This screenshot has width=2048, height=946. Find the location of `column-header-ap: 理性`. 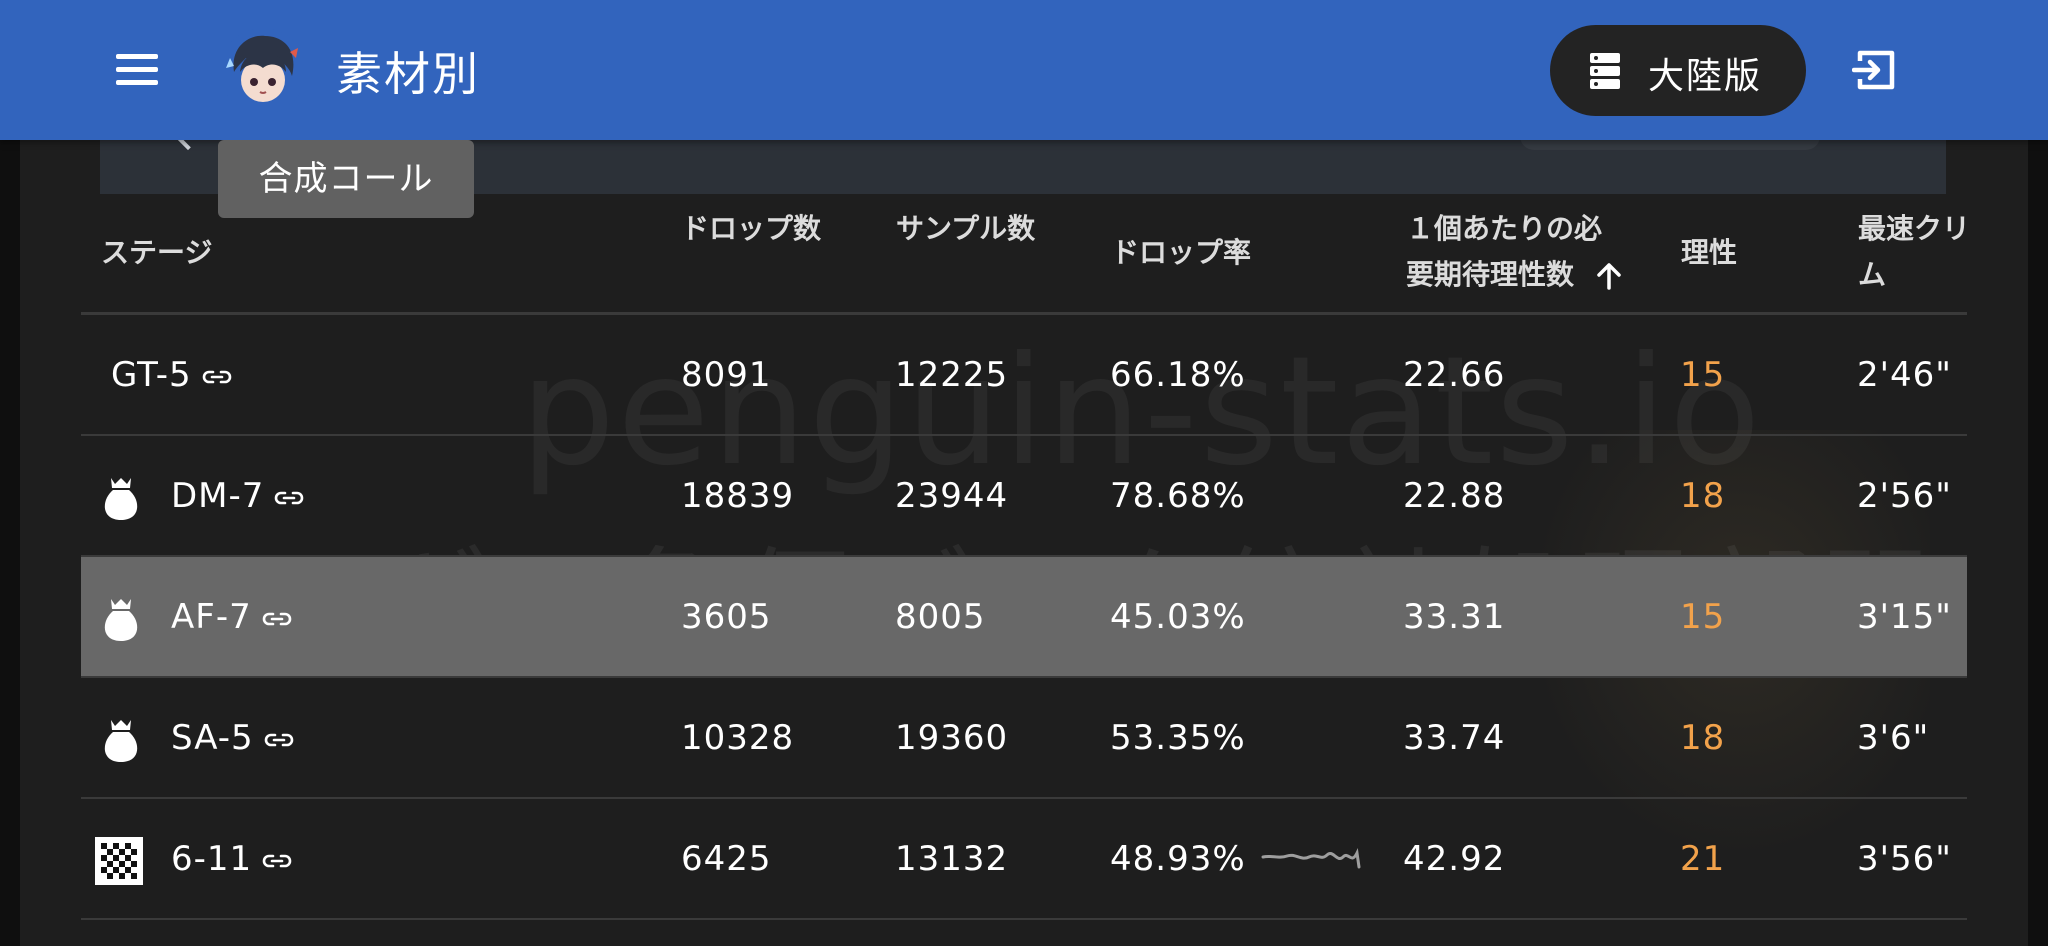

column-header-ap: 理性 is located at coordinates (1709, 253).